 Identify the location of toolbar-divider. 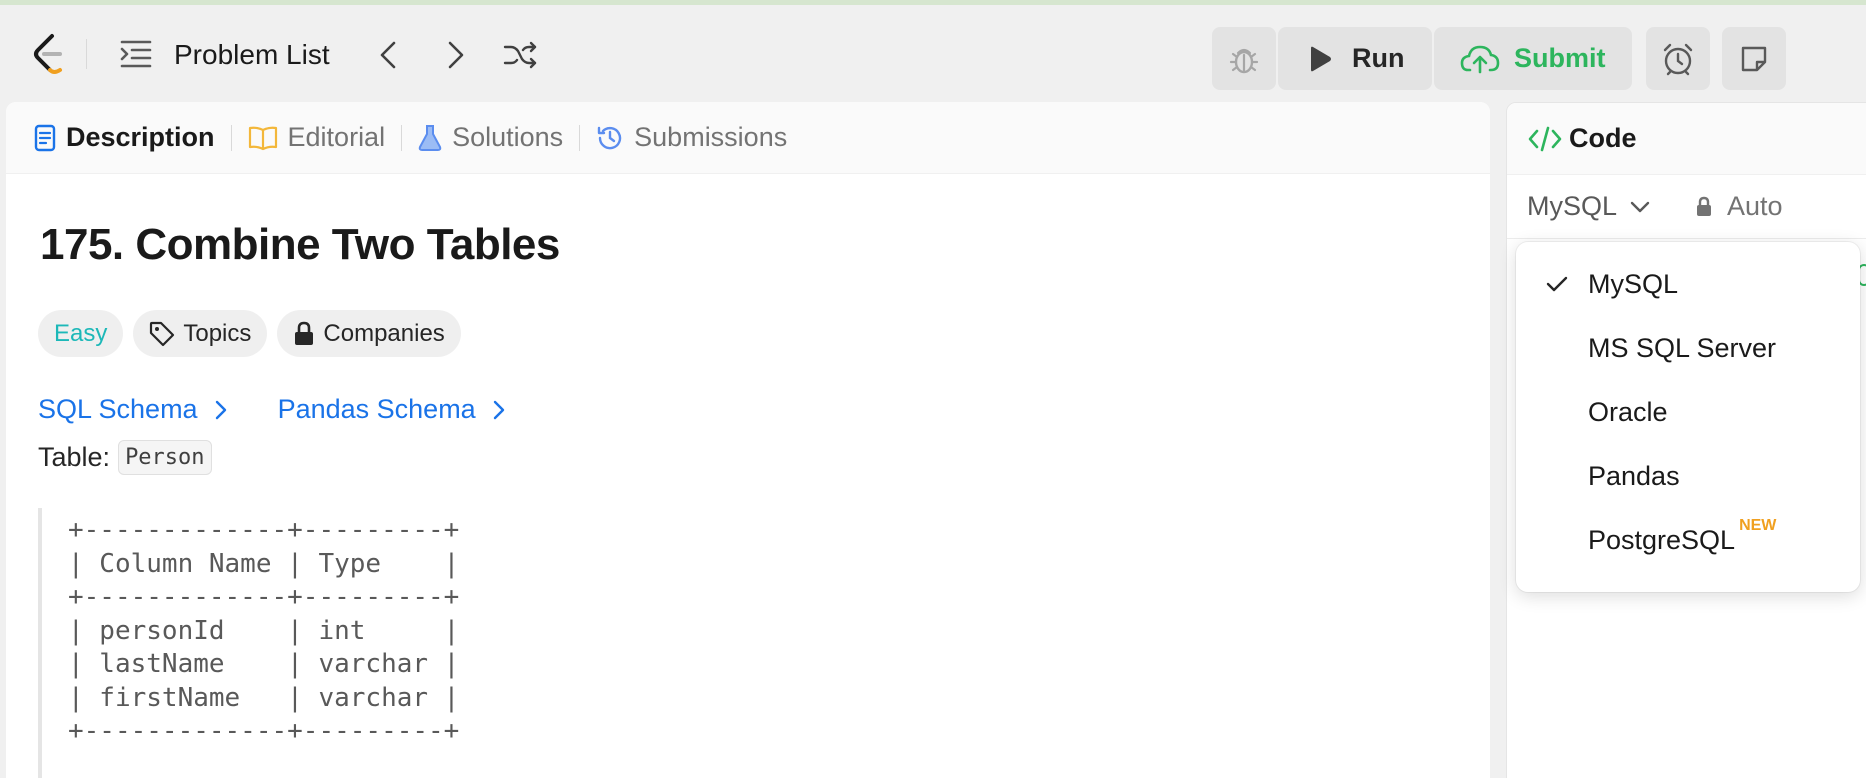
(86, 54).